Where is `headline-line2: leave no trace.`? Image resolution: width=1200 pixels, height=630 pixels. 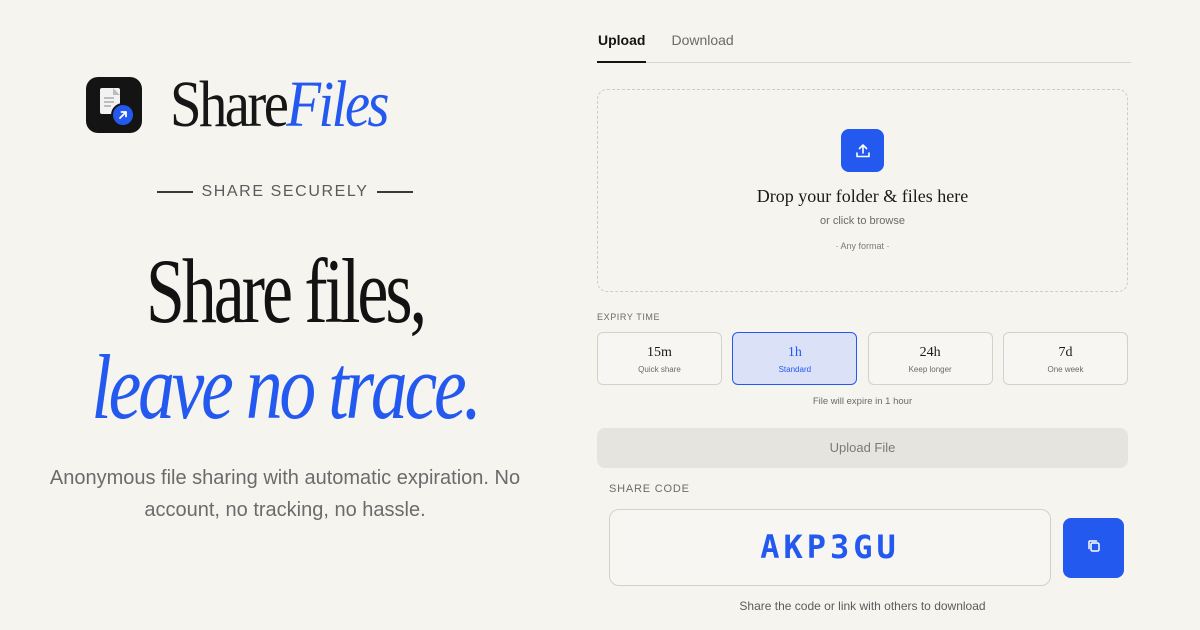 headline-line2: leave no trace. is located at coordinates (286, 387).